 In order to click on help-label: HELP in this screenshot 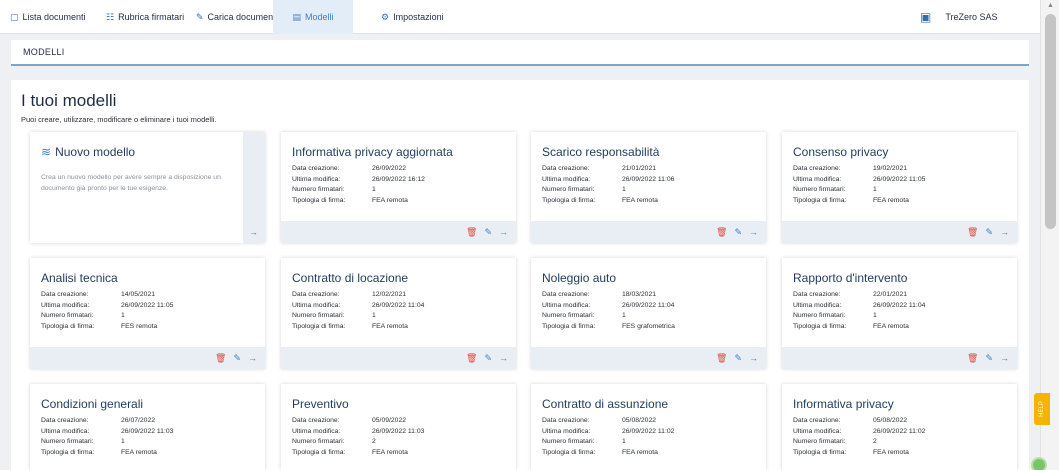, I will do `click(1042, 409)`.